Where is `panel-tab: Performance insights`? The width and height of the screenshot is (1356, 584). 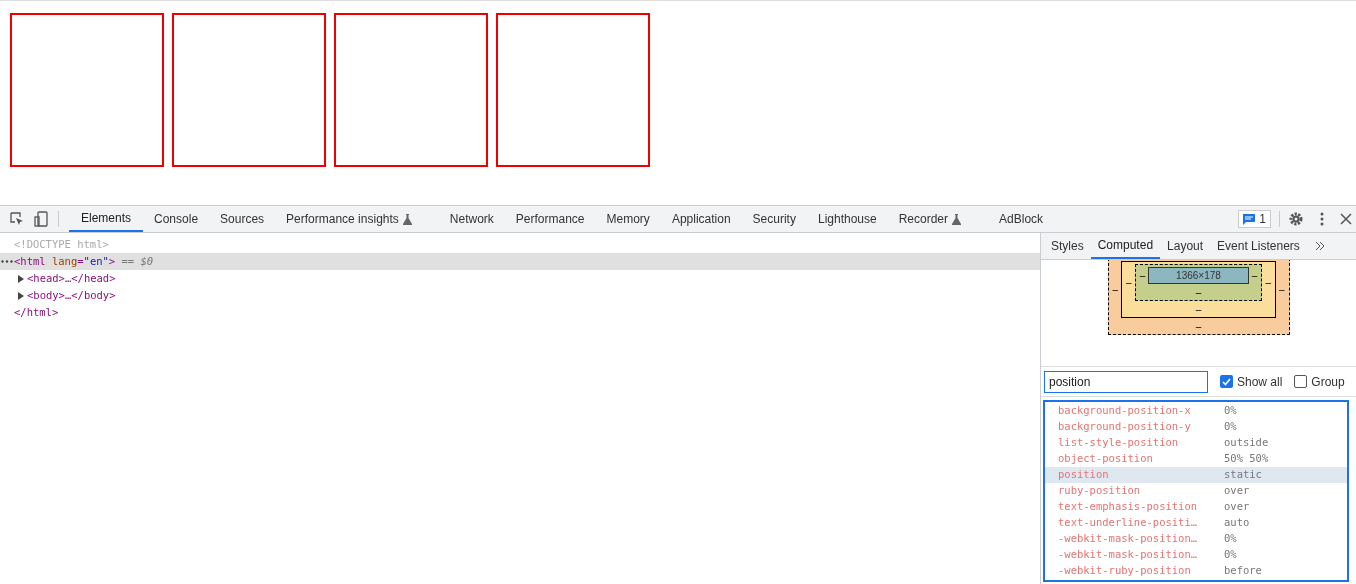
panel-tab: Performance insights is located at coordinates (349, 219).